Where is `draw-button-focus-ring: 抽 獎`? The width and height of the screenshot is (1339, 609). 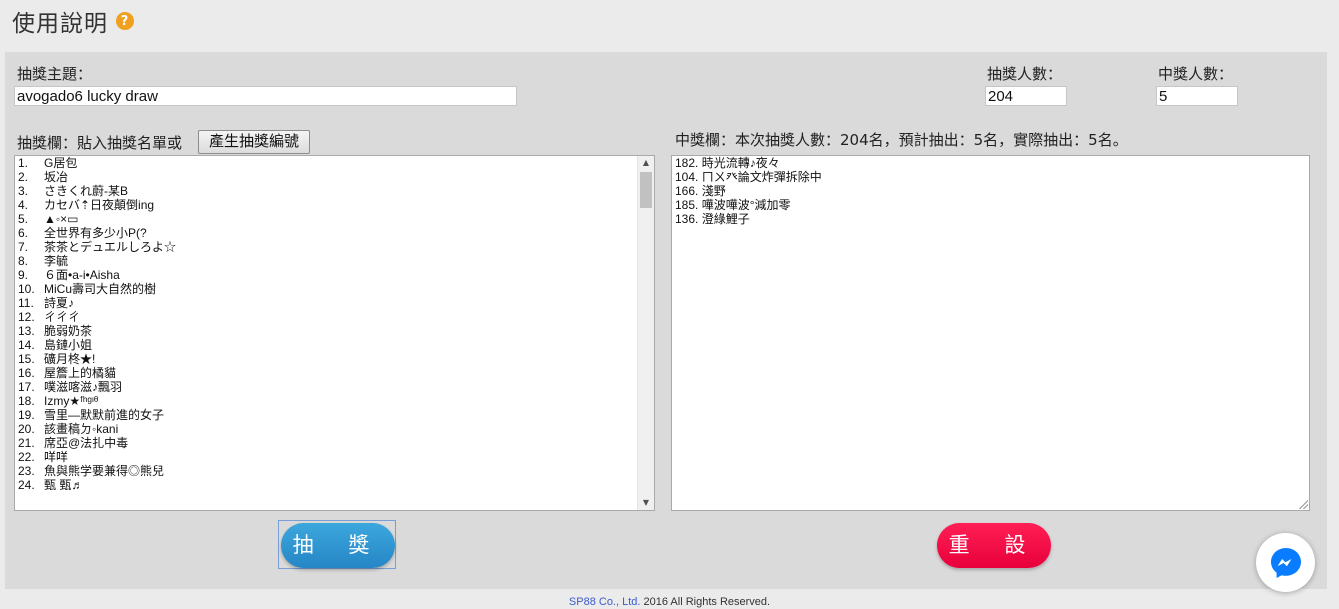 draw-button-focus-ring: 抽 獎 is located at coordinates (337, 544).